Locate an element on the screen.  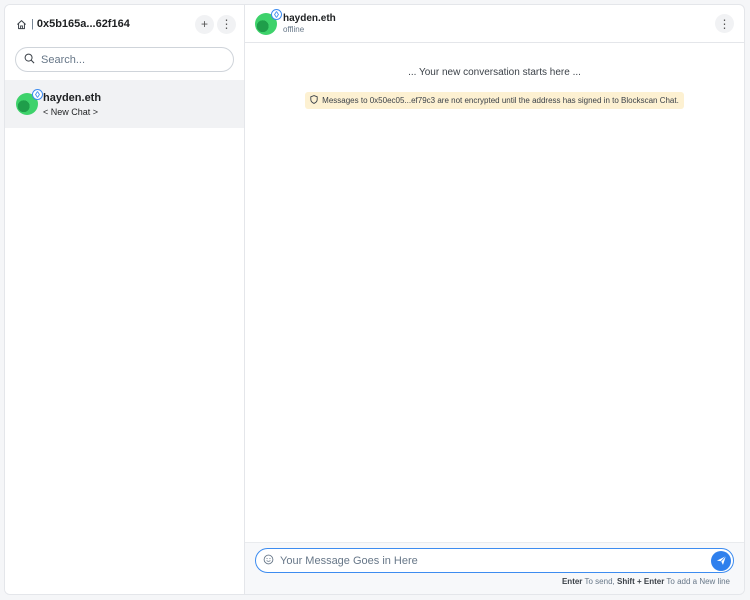
peer-name: hayden.eth is located at coordinates (309, 18).